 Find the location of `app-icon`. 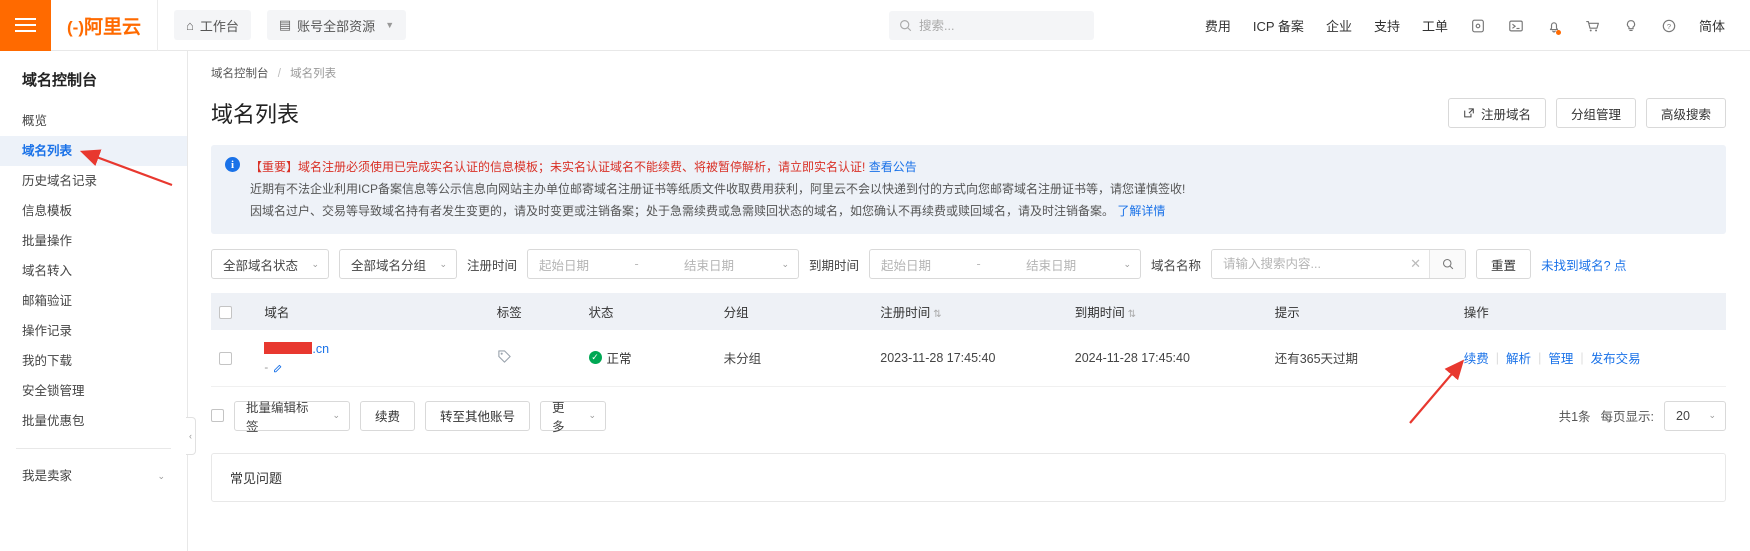

app-icon is located at coordinates (1478, 26).